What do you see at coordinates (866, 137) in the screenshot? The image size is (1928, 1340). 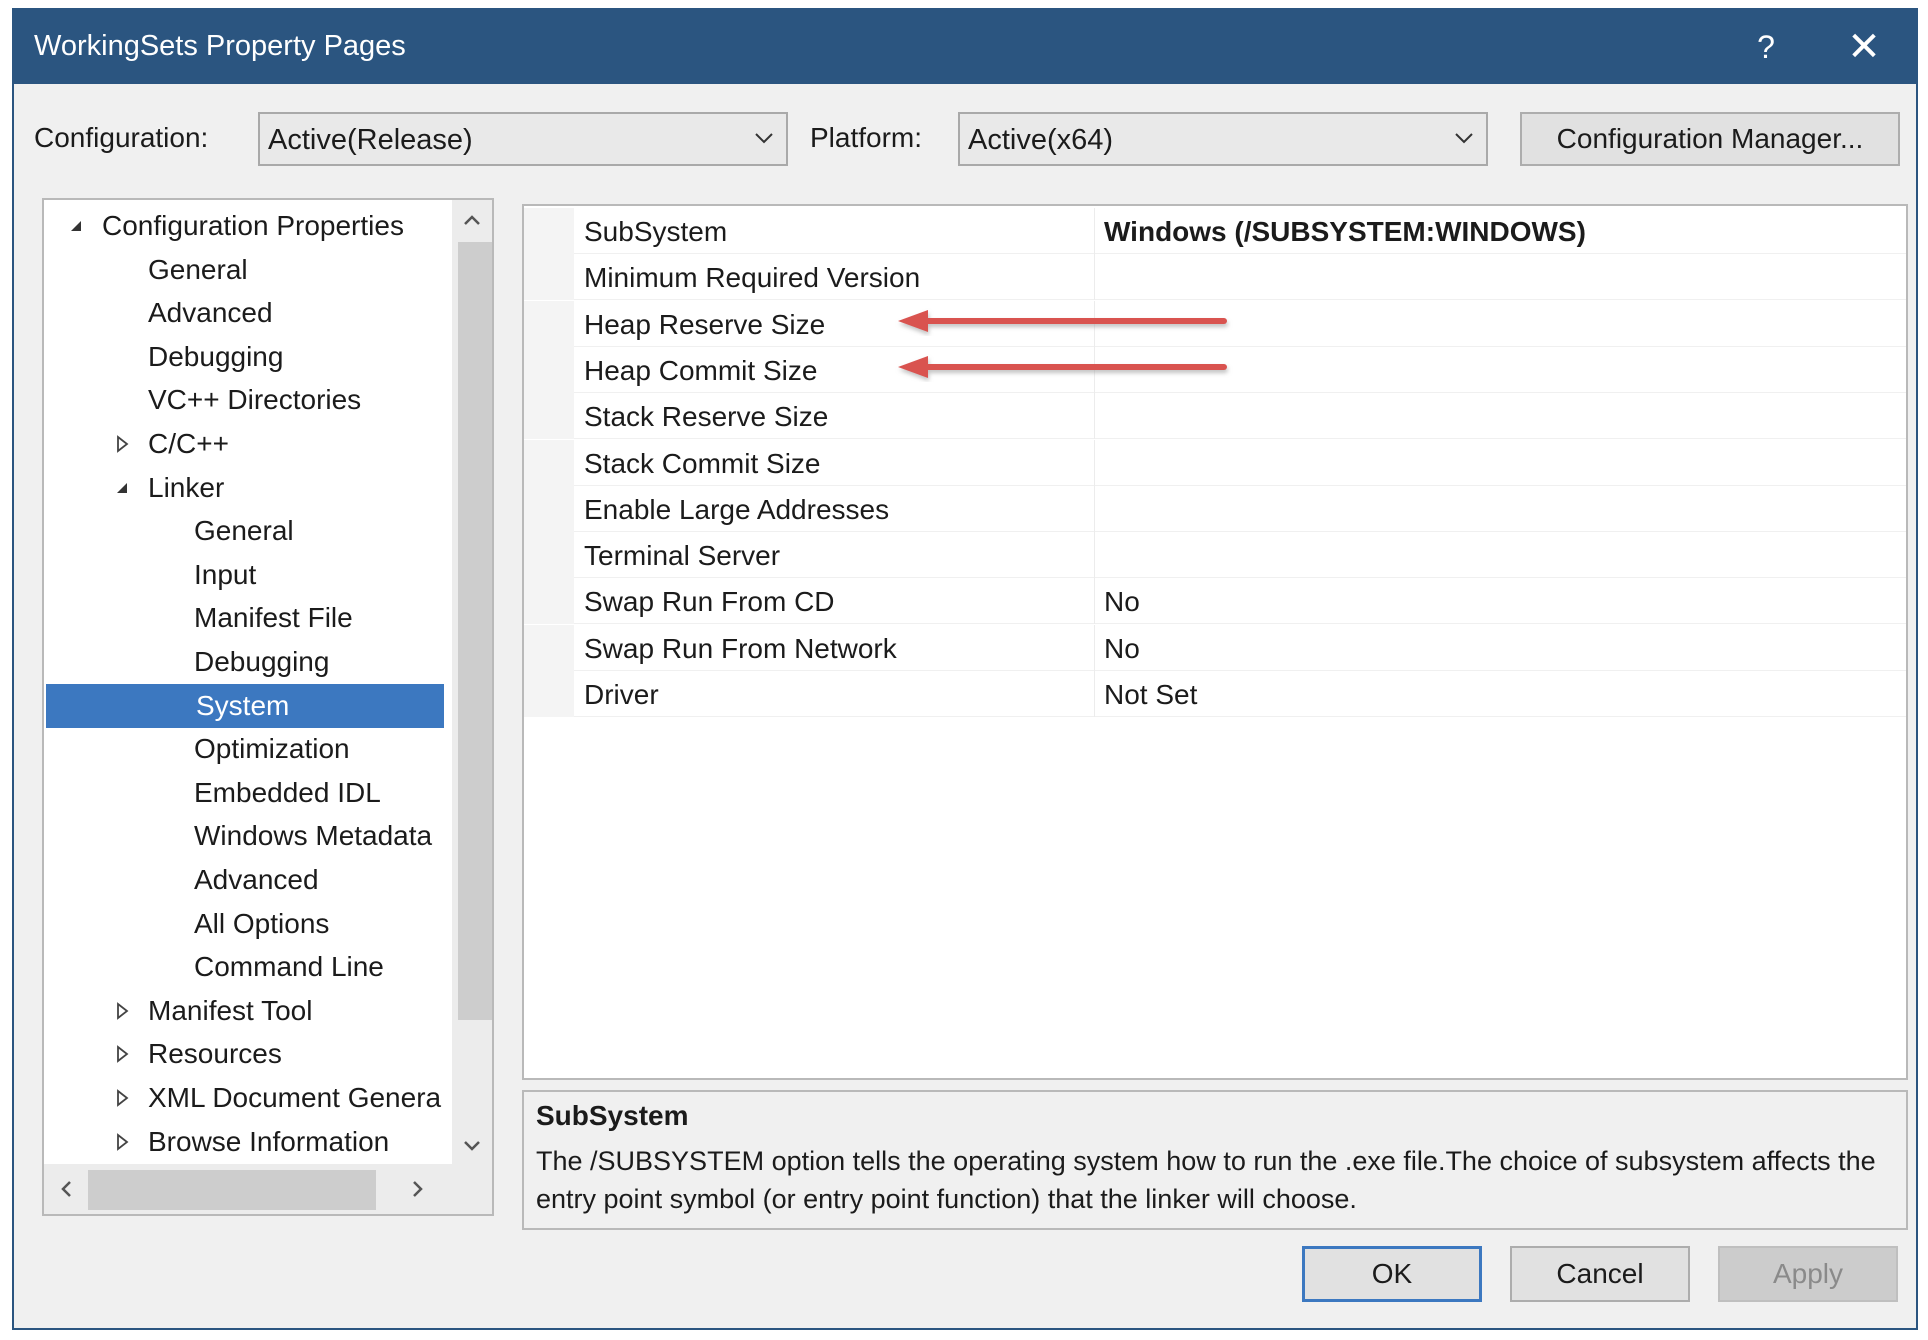 I see `platform-label: Platform:` at bounding box center [866, 137].